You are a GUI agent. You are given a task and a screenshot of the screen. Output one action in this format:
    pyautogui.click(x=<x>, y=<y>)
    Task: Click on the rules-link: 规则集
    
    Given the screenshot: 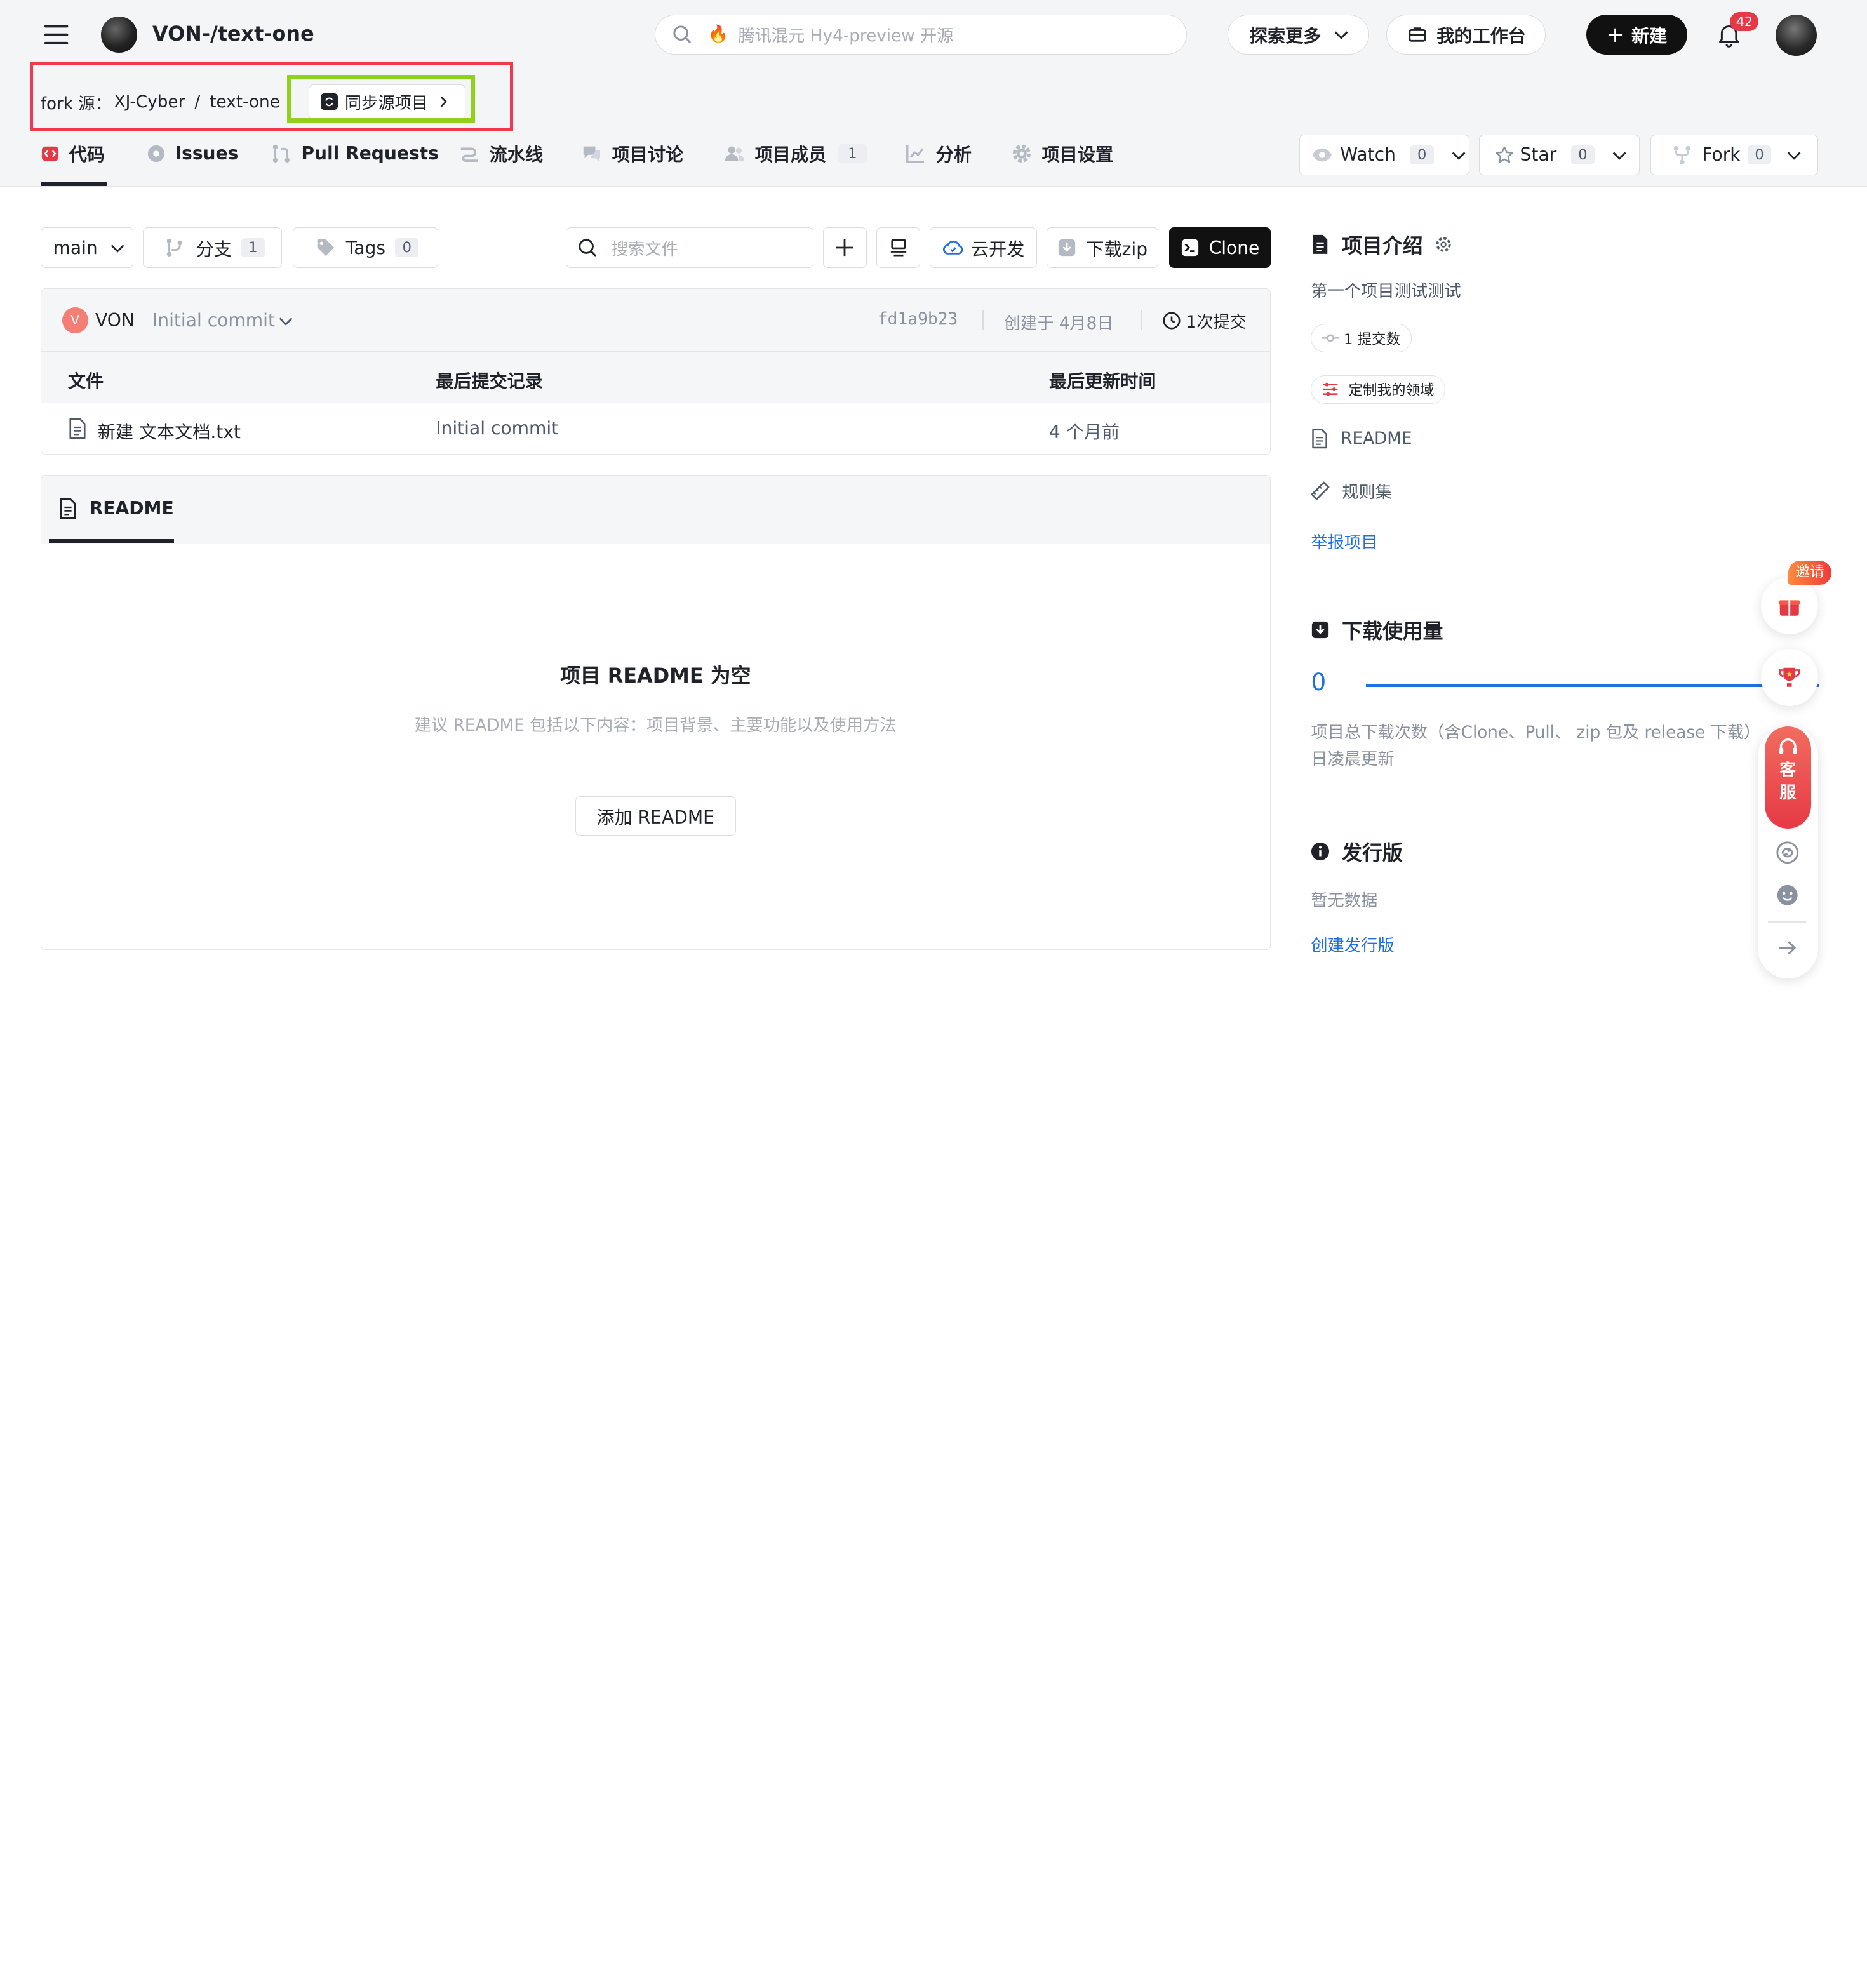 What is the action you would take?
    pyautogui.click(x=1351, y=491)
    